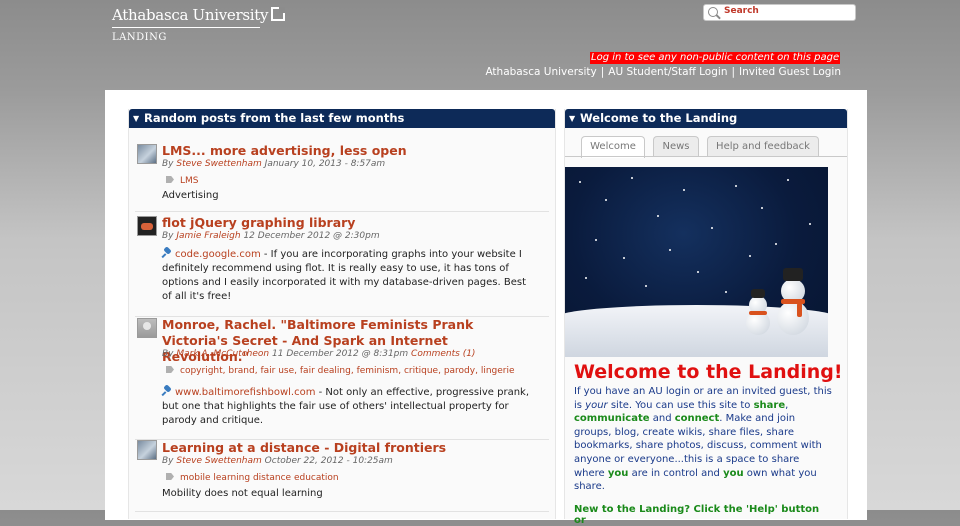 The width and height of the screenshot is (960, 526). What do you see at coordinates (325, 371) in the screenshot?
I see `tag-link: fair dealing` at bounding box center [325, 371].